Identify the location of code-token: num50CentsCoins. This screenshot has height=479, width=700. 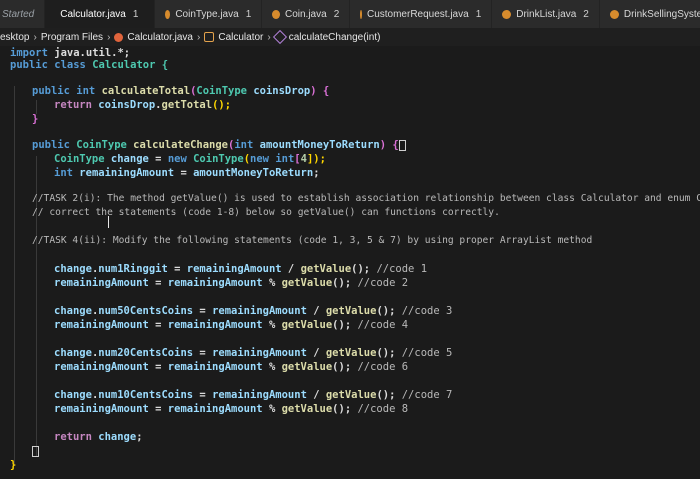
(146, 311).